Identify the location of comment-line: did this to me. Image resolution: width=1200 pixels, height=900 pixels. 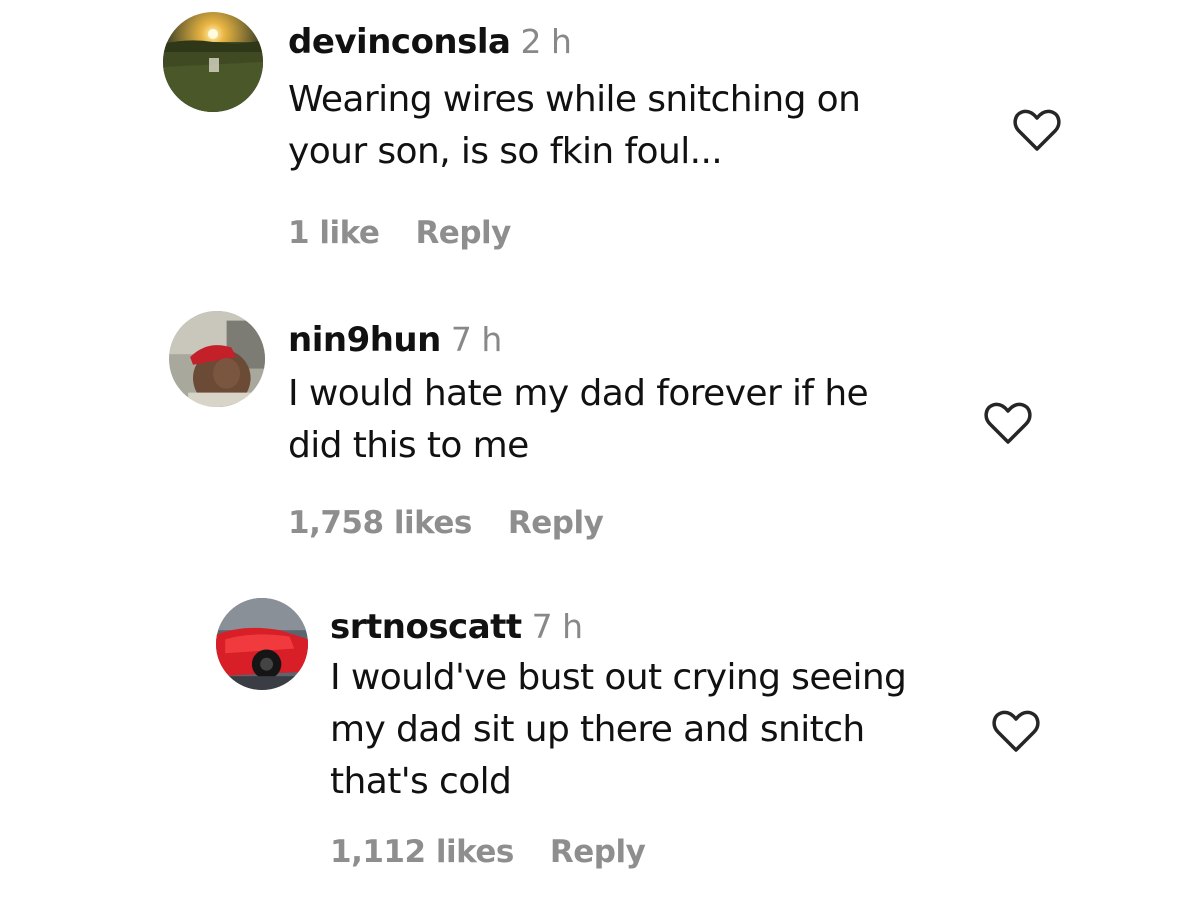
(408, 445).